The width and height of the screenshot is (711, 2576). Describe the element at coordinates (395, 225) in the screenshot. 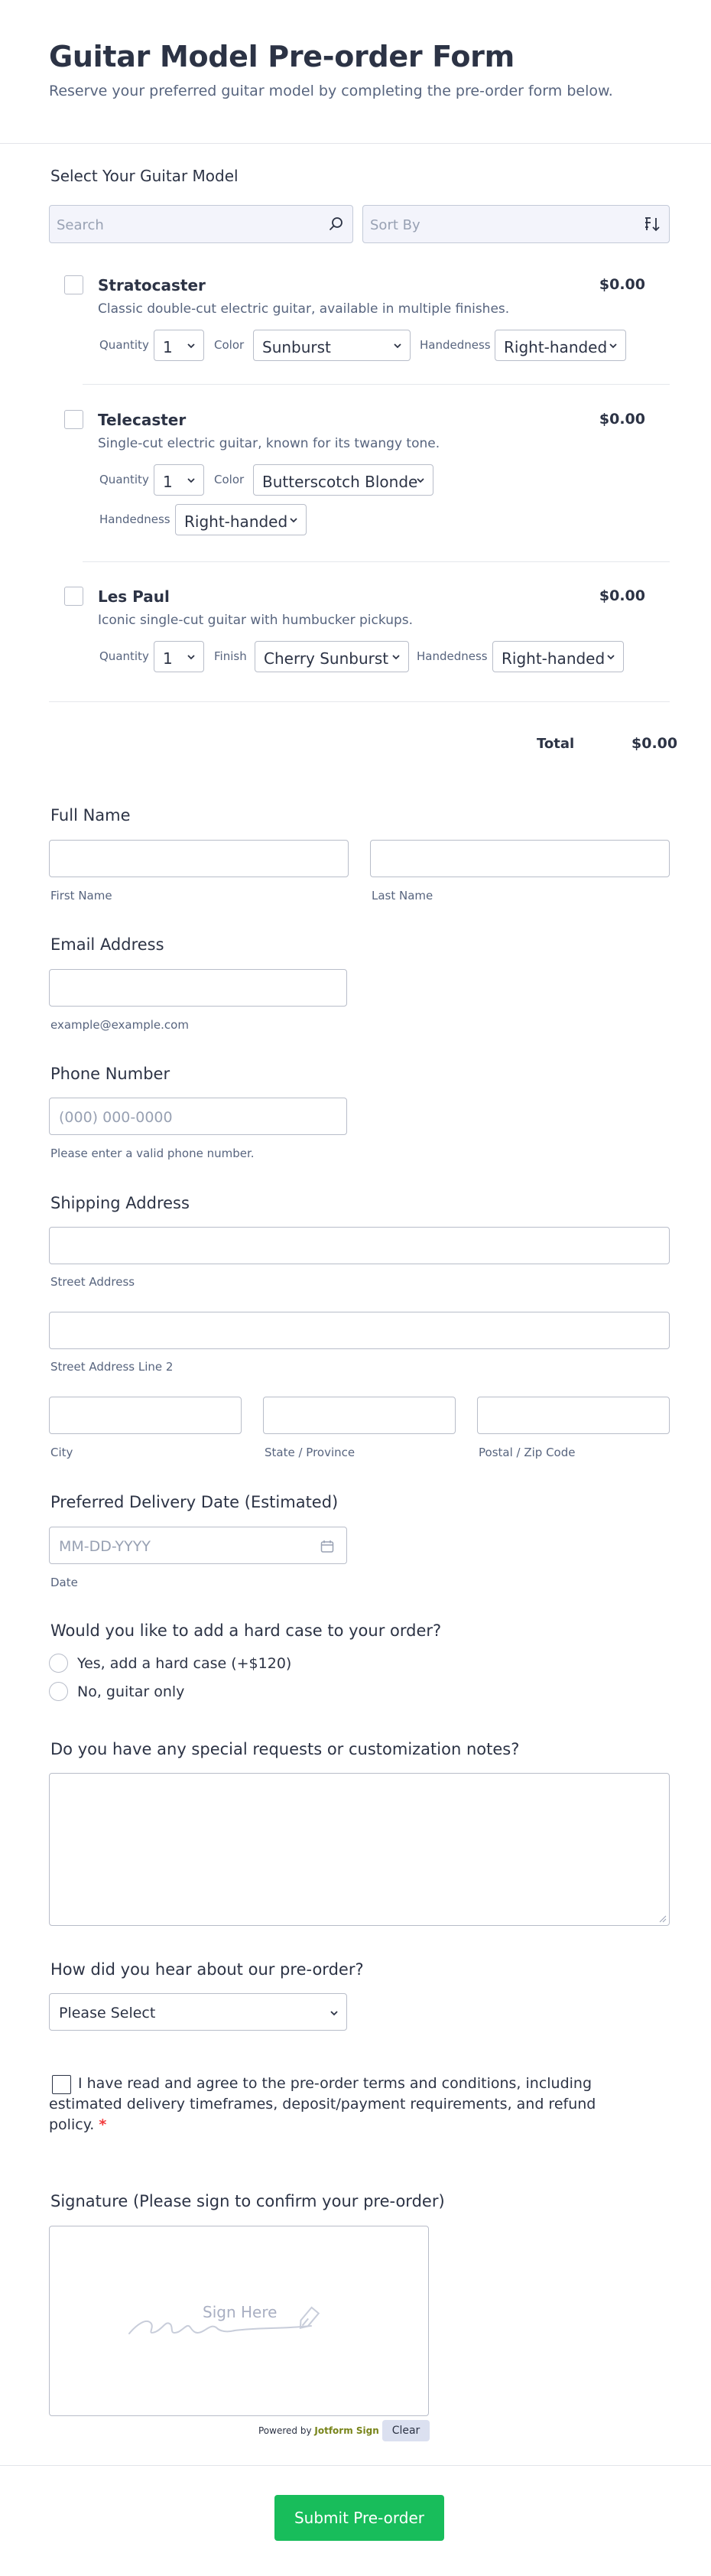

I see `sort-placeholder: Sort By` at that location.